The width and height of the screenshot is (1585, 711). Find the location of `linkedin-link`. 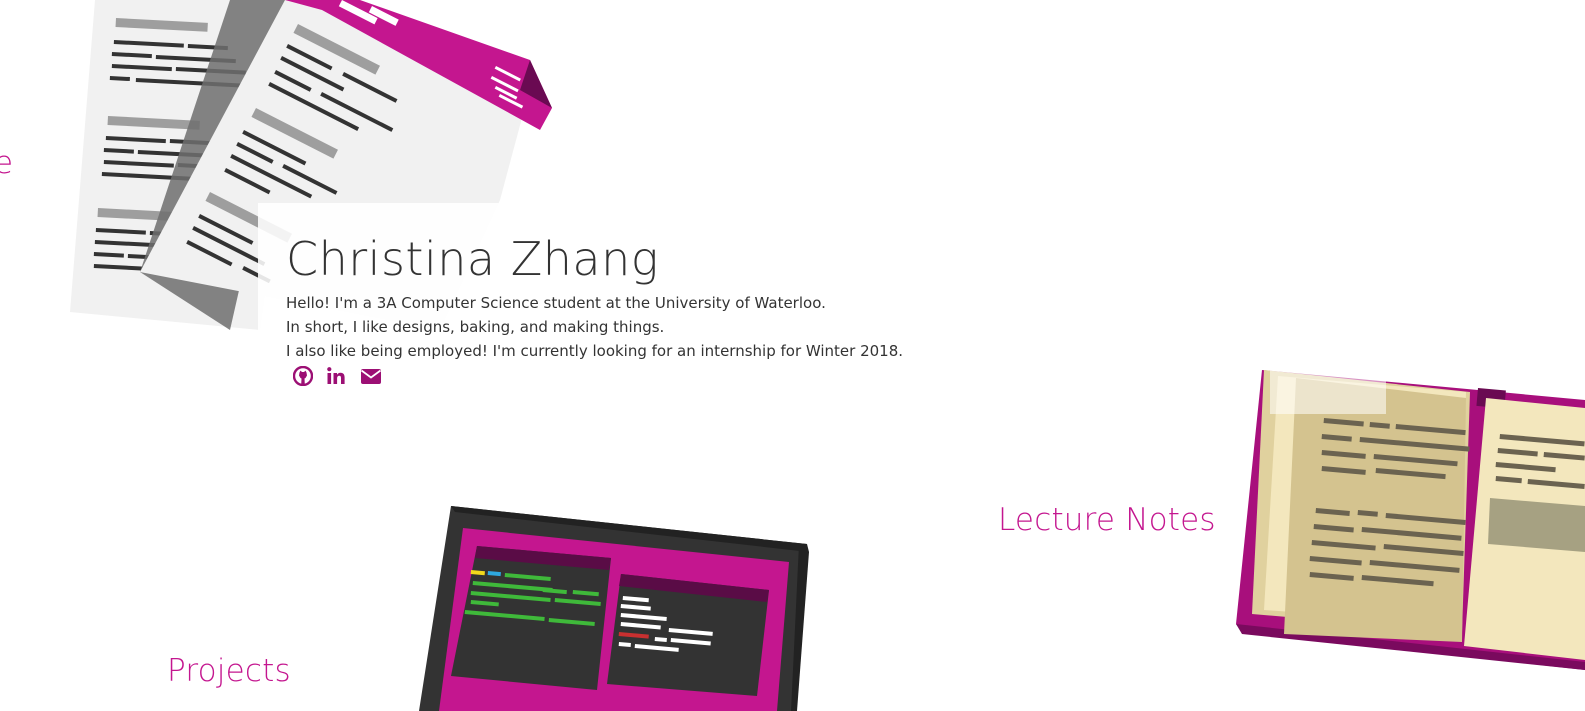

linkedin-link is located at coordinates (336, 376).